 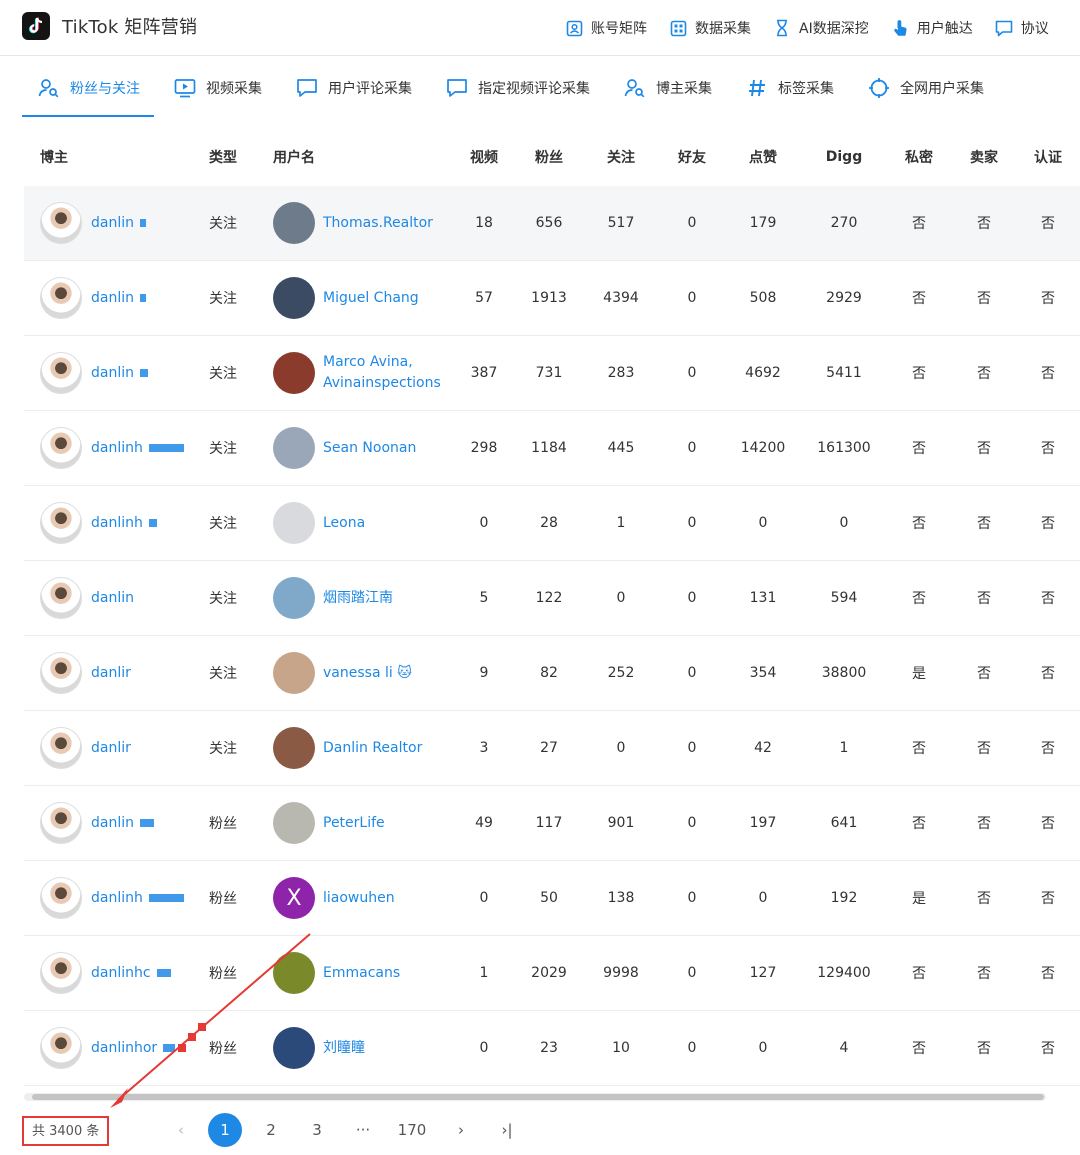 What do you see at coordinates (984, 157) in the screenshot?
I see `col-header-seller: 卖家` at bounding box center [984, 157].